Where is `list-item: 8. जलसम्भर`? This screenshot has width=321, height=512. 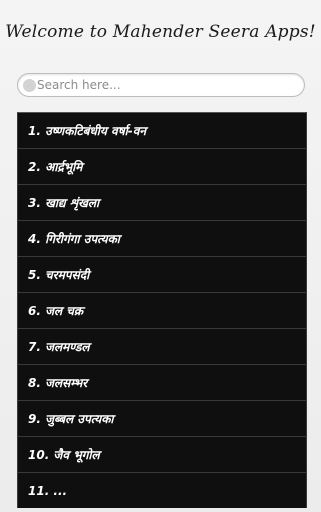 list-item: 8. जलसम्भर is located at coordinates (162, 382).